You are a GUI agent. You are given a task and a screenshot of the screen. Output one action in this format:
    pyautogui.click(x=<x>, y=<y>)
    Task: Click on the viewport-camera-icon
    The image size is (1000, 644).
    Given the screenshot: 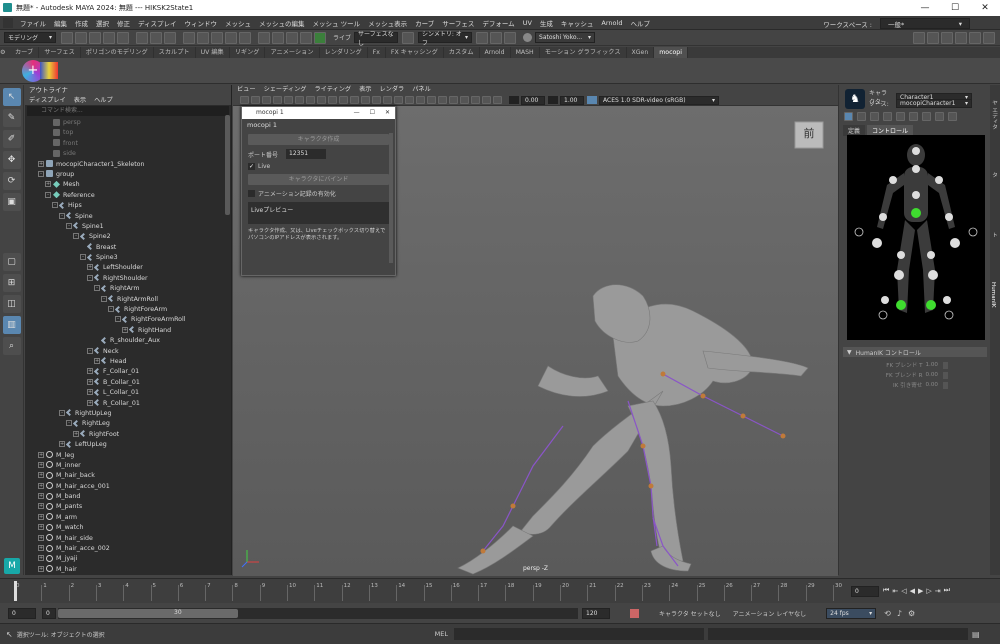 What is the action you would take?
    pyautogui.click(x=244, y=100)
    